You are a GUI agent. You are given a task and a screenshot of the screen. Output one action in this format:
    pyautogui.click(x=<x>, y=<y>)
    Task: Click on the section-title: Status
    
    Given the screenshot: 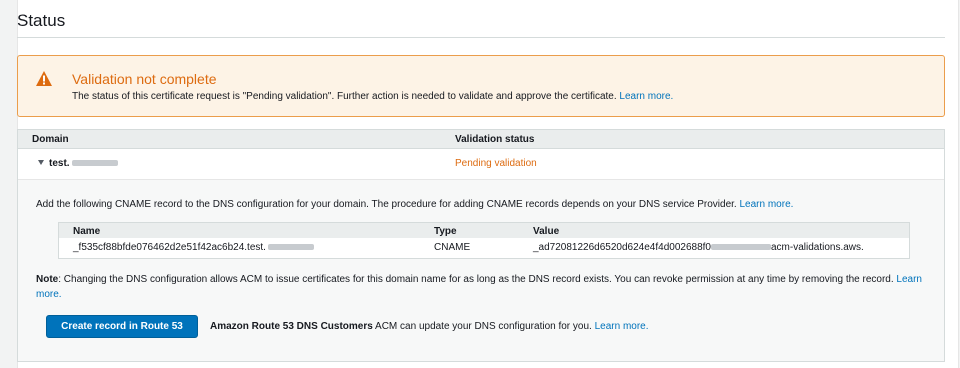 What is the action you would take?
    pyautogui.click(x=41, y=20)
    